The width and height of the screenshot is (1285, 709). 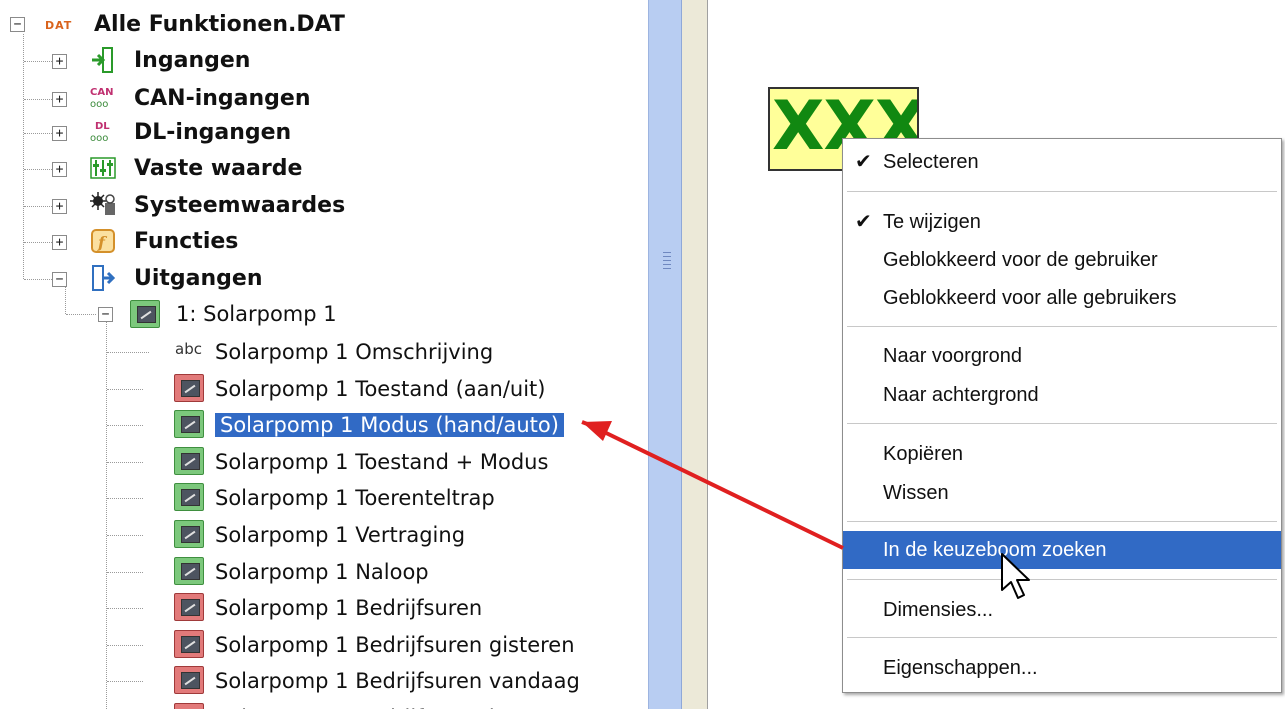 I want to click on tree-group-label: CAN-ingangen, so click(x=222, y=98).